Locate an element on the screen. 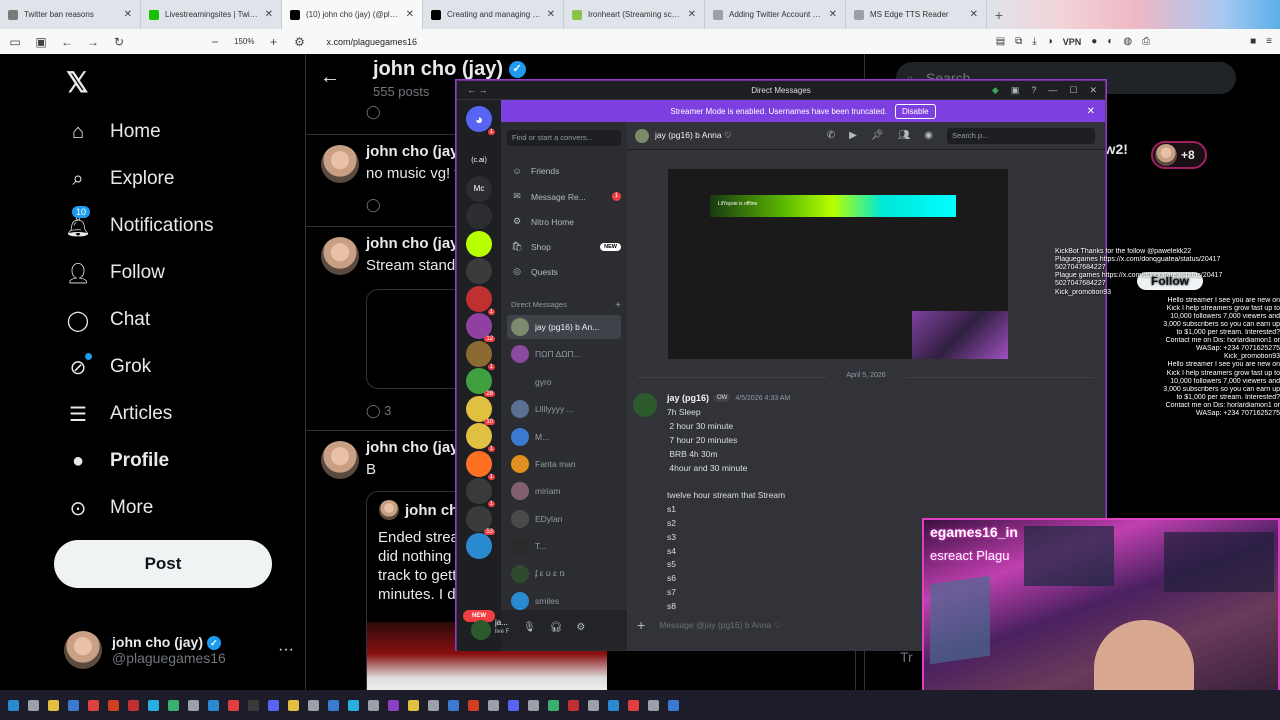 This screenshot has width=1280, height=720. back-icon: ← → is located at coordinates (477, 90).